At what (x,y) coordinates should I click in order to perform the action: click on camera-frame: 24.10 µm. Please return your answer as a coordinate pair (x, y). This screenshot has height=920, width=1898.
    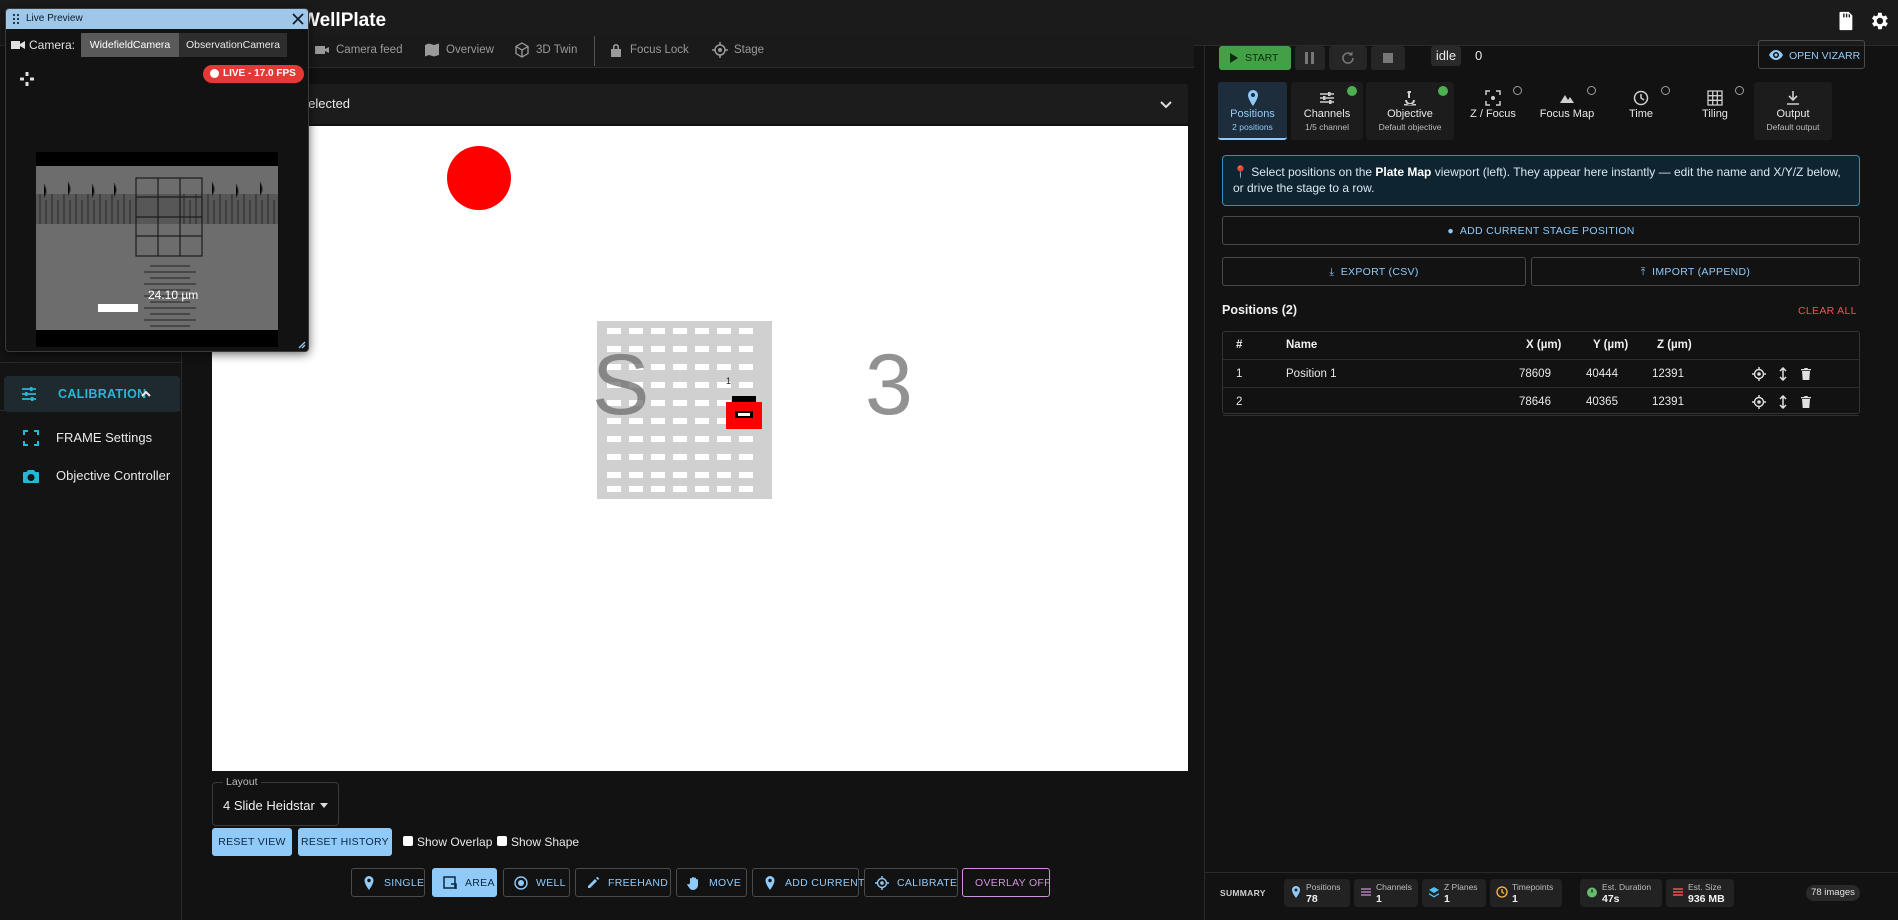
    Looking at the image, I should click on (157, 249).